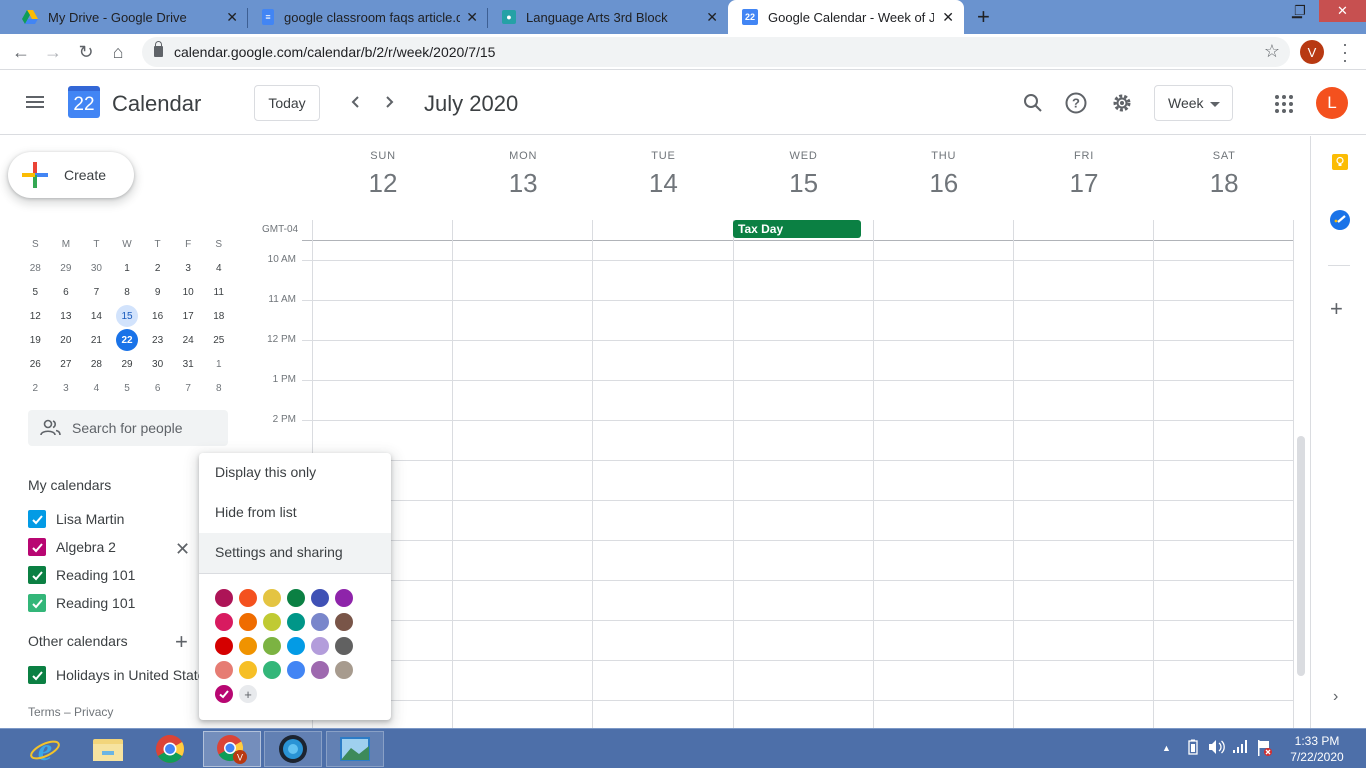 The image size is (1366, 768). I want to click on show-hidden-icons: ▲, so click(1166, 748).